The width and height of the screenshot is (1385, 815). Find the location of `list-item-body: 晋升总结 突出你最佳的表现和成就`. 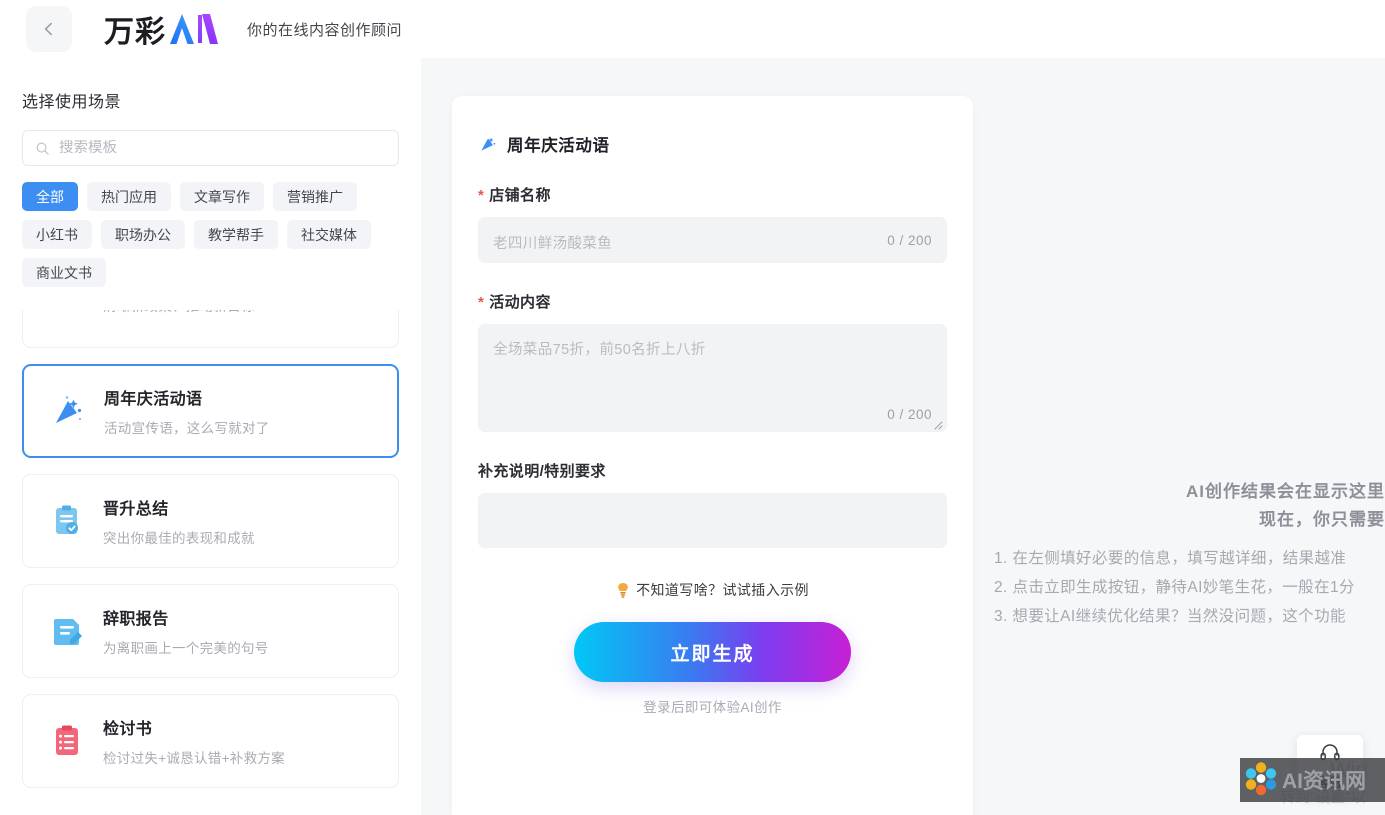

list-item-body: 晋升总结 突出你最佳的表现和成就 is located at coordinates (179, 521).